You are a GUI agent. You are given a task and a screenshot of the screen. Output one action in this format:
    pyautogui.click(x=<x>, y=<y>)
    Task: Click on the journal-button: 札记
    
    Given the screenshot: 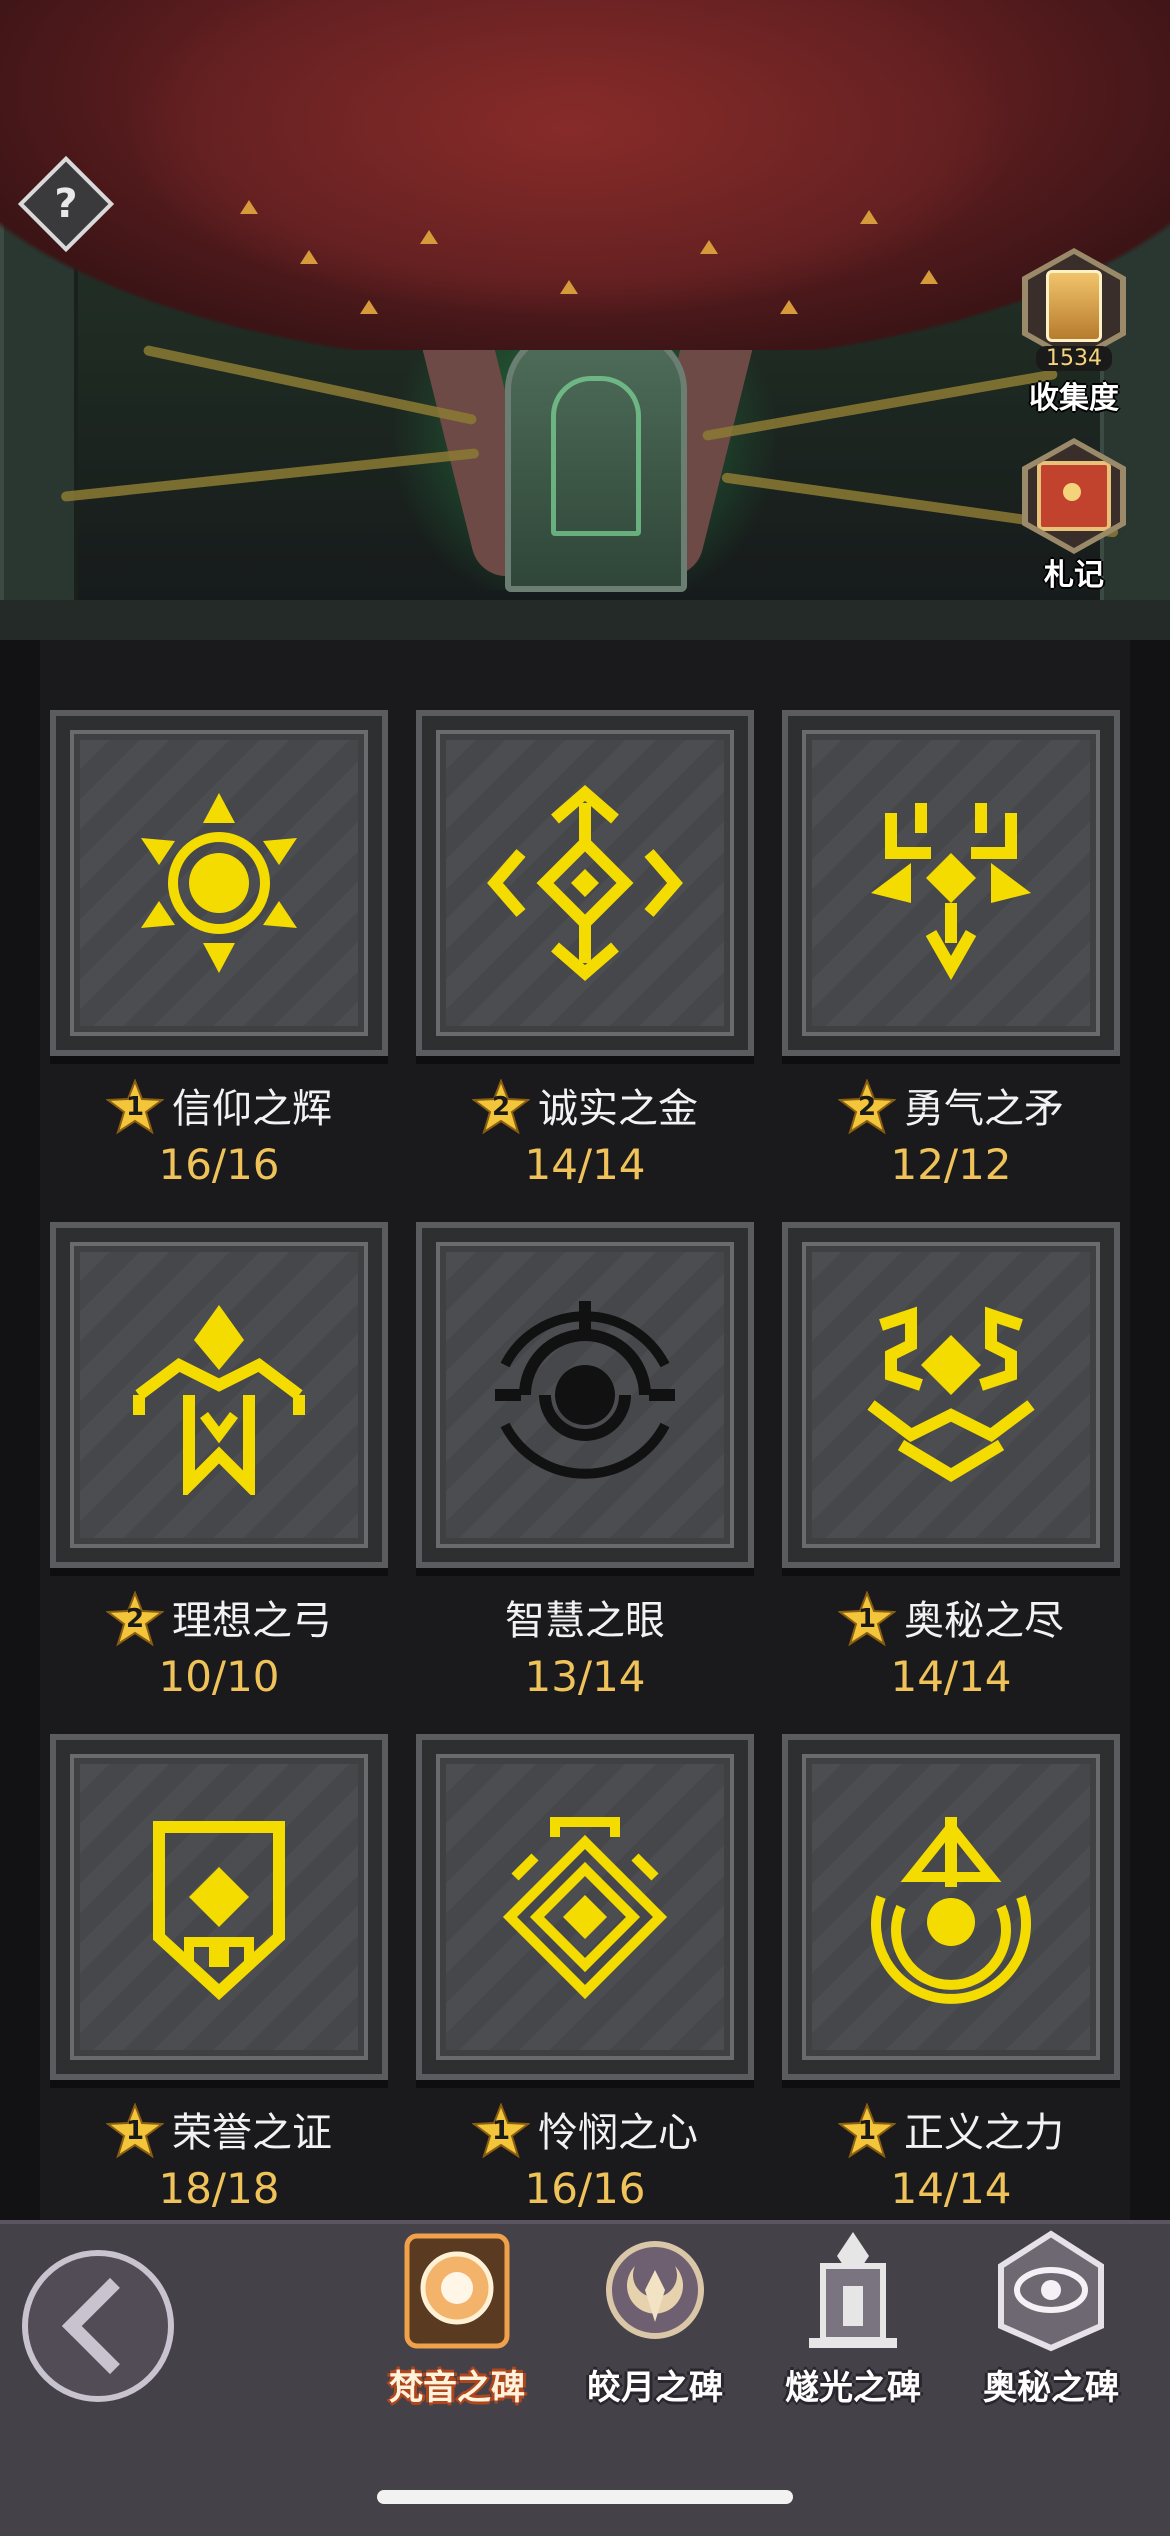 What is the action you would take?
    pyautogui.click(x=1074, y=516)
    